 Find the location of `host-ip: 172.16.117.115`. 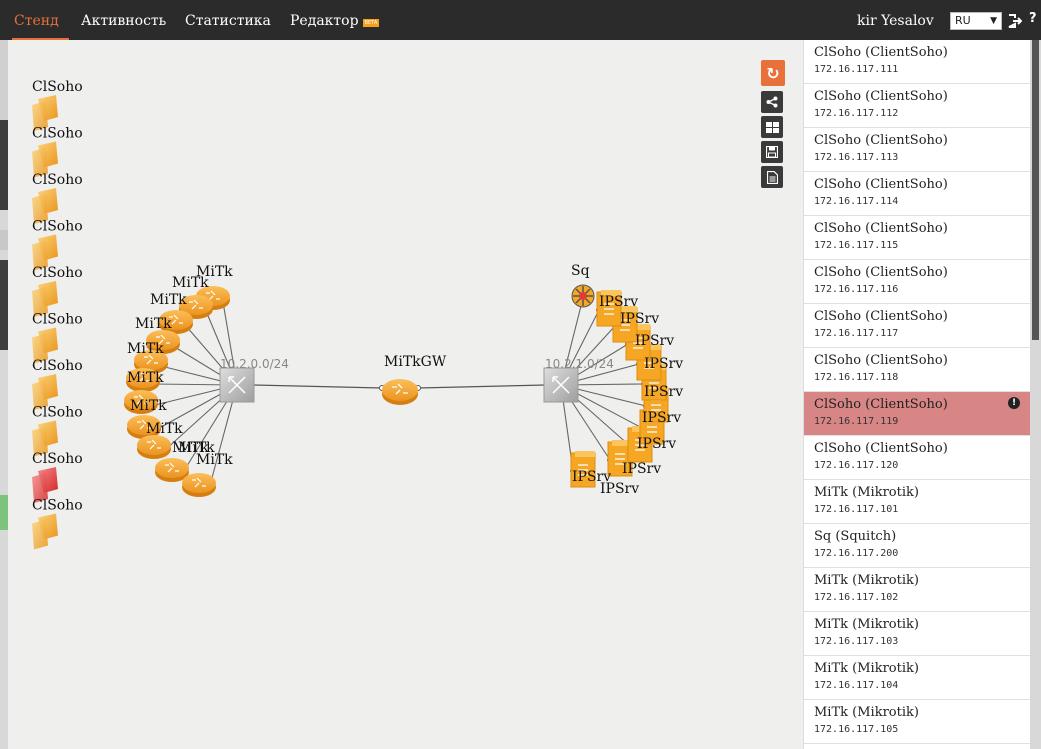

host-ip: 172.16.117.115 is located at coordinates (856, 245).